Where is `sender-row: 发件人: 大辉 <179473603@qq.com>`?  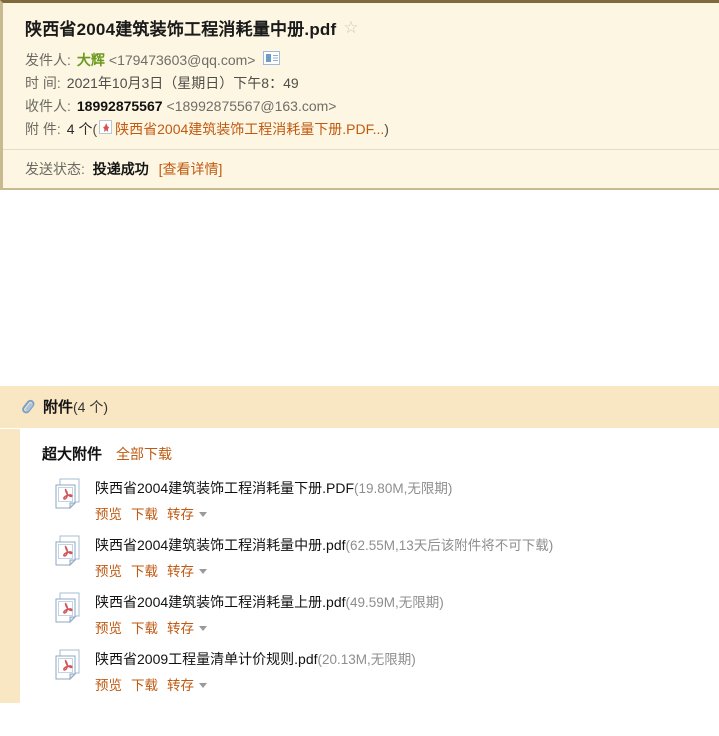 sender-row: 发件人: 大辉 <179473603@qq.com> is located at coordinates (372, 60).